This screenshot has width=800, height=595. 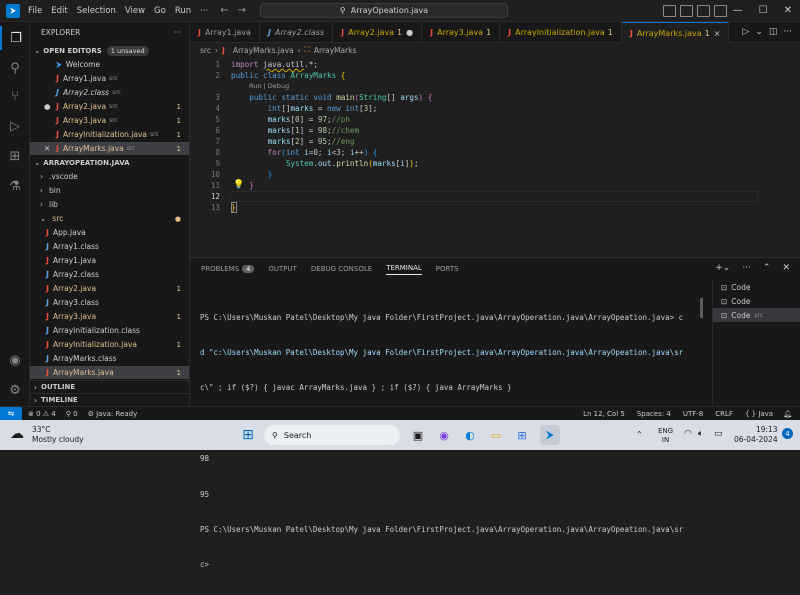 What do you see at coordinates (72, 414) in the screenshot?
I see `ports-status: ⚲ 0` at bounding box center [72, 414].